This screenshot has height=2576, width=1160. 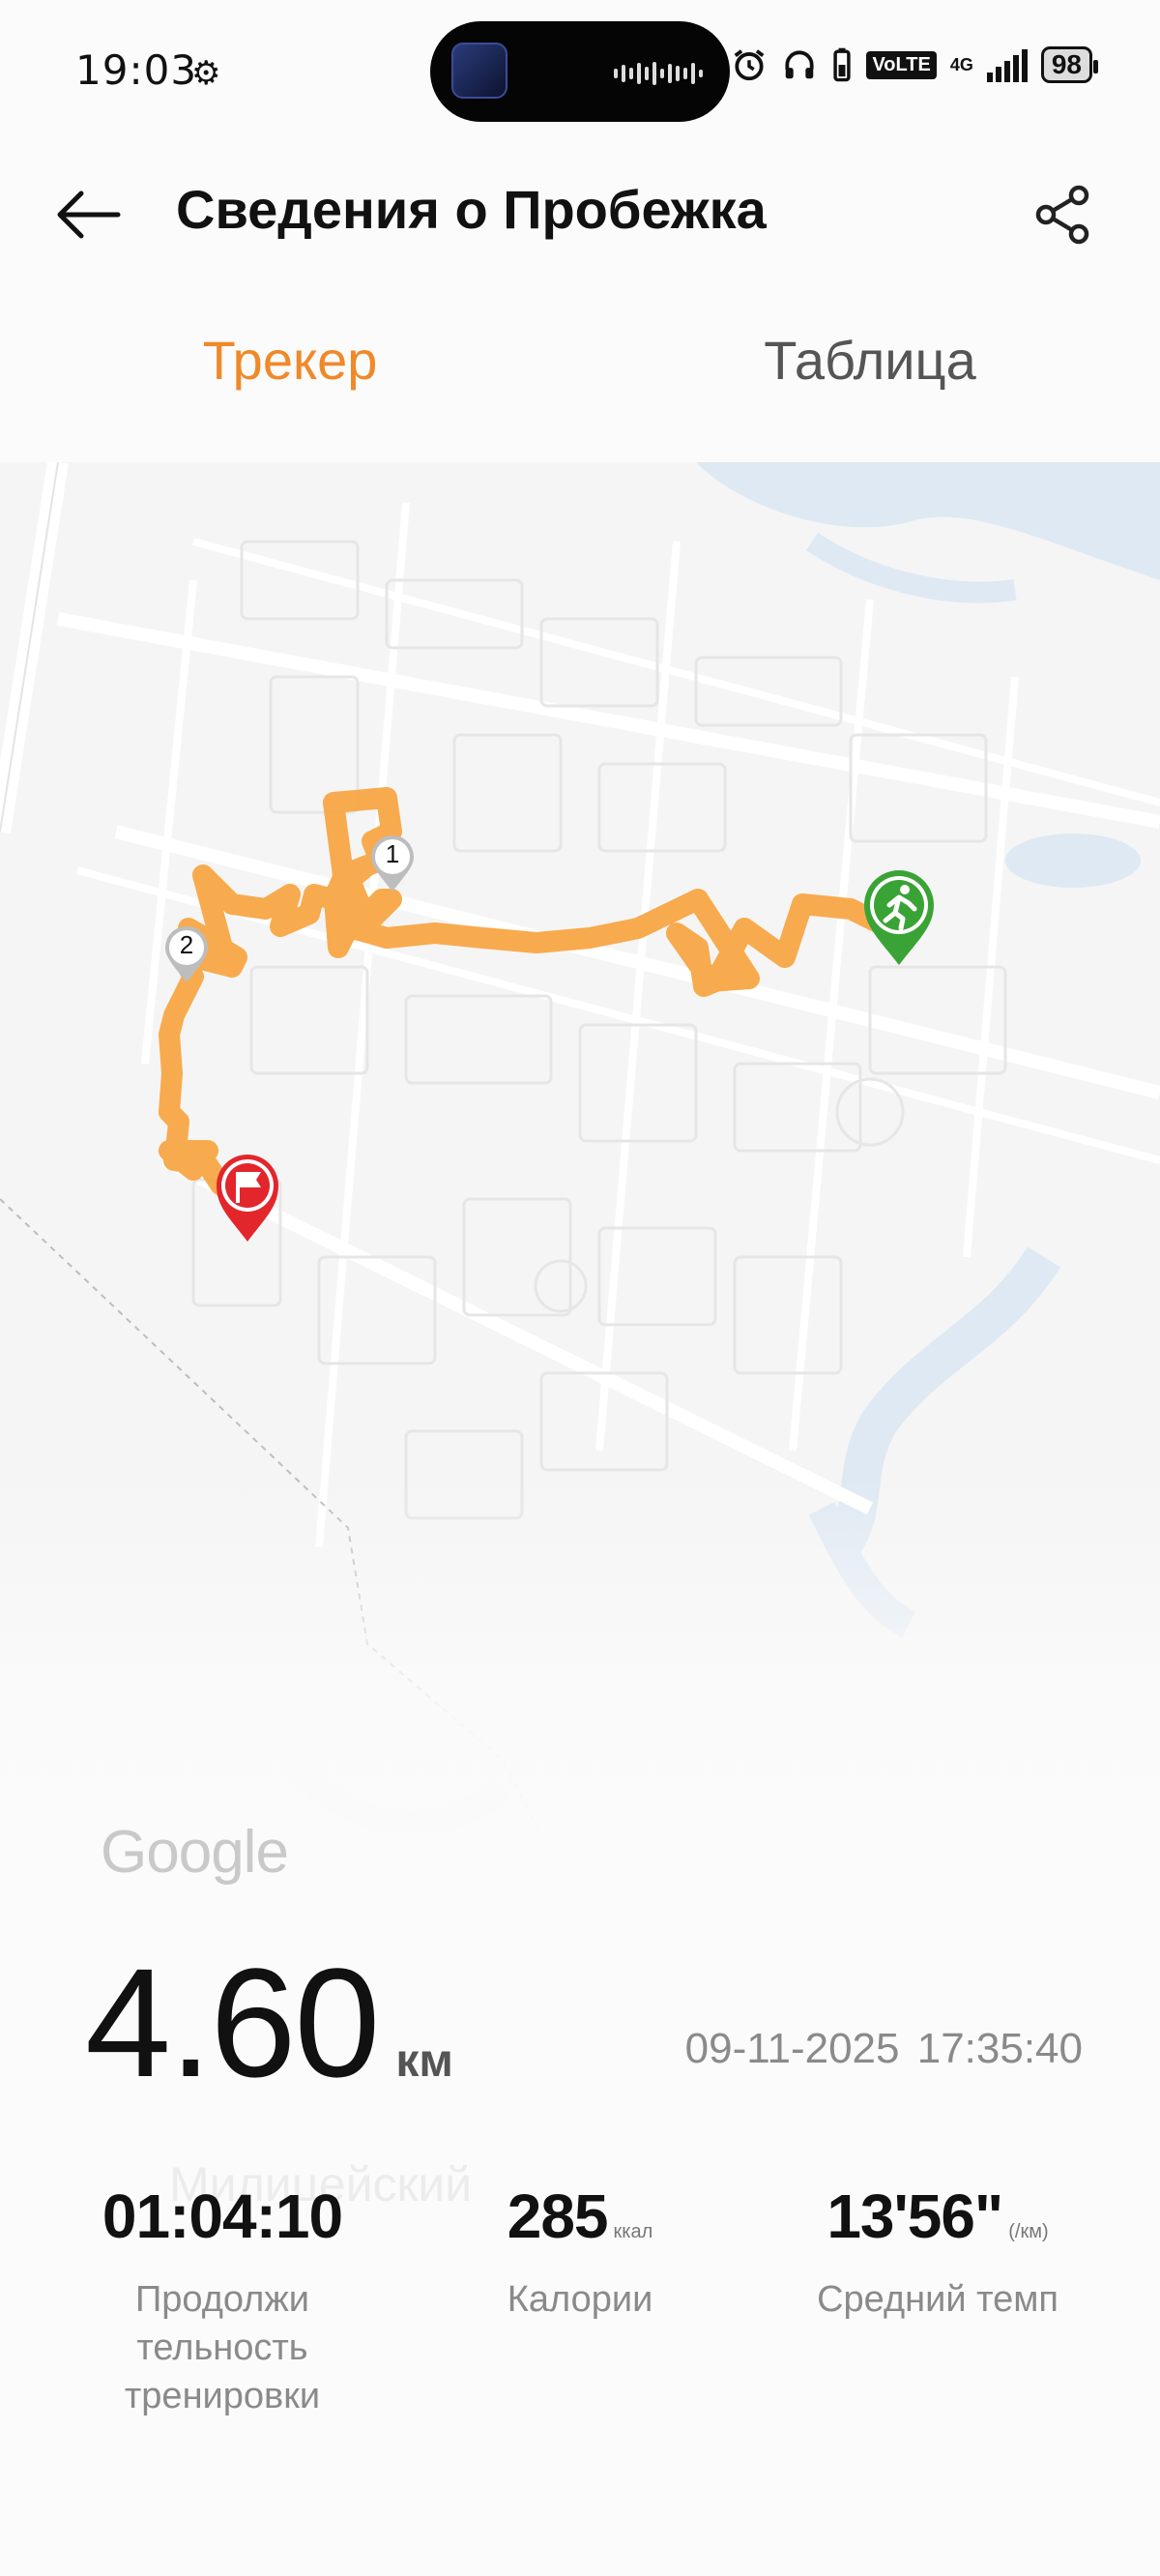 I want to click on back-button, so click(x=87, y=214).